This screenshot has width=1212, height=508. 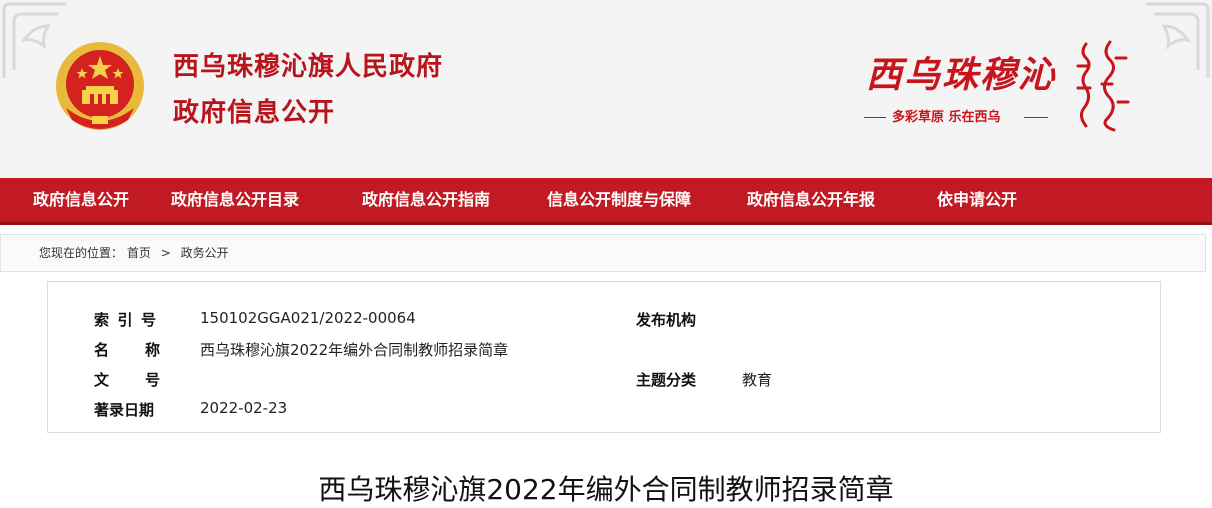 I want to click on brand-calligraphy: 西乌珠穆沁, so click(x=961, y=75).